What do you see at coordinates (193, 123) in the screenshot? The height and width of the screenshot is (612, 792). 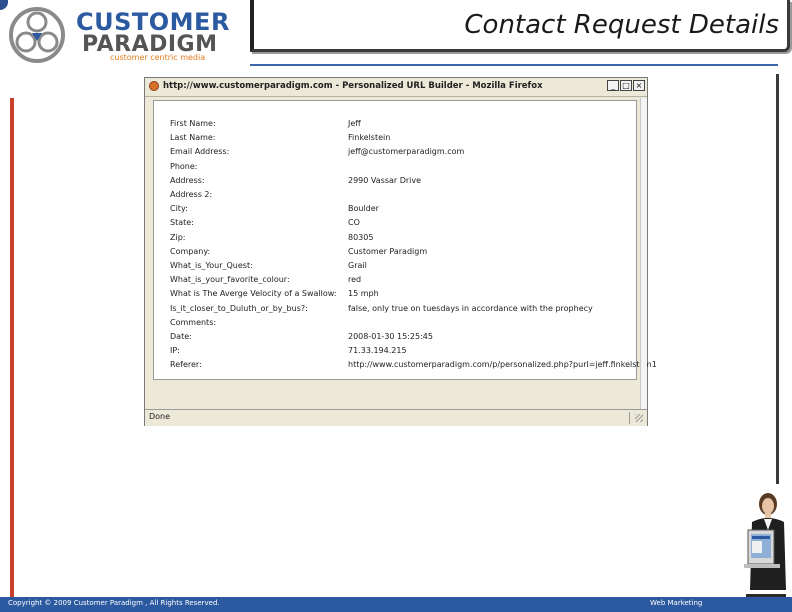 I see `detail-label: First Name:` at bounding box center [193, 123].